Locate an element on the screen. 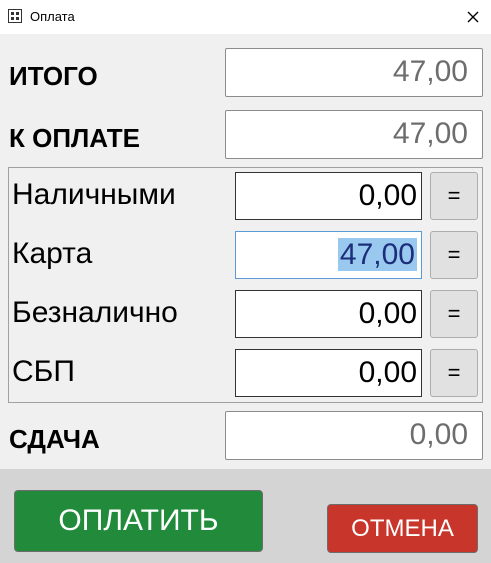 The width and height of the screenshot is (491, 563). cashless-amount-input: 0,00 is located at coordinates (328, 314).